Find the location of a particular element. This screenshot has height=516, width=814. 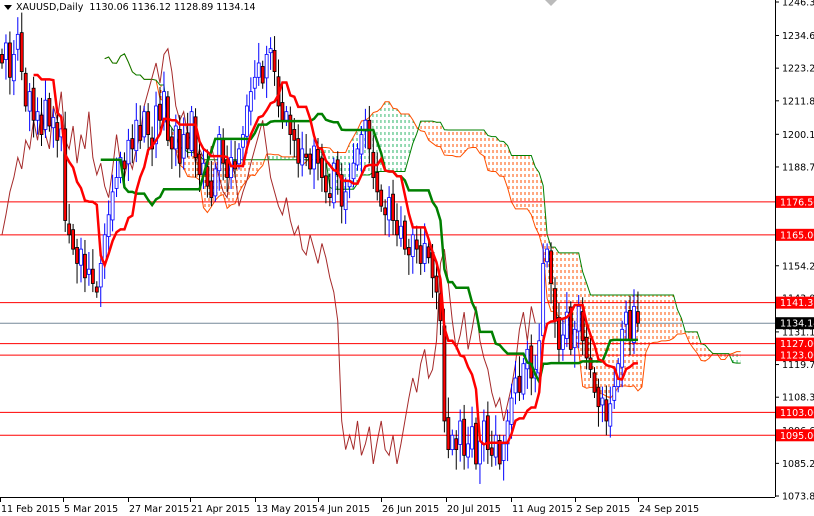

y-tick-label: 1119.70 is located at coordinates (798, 365).